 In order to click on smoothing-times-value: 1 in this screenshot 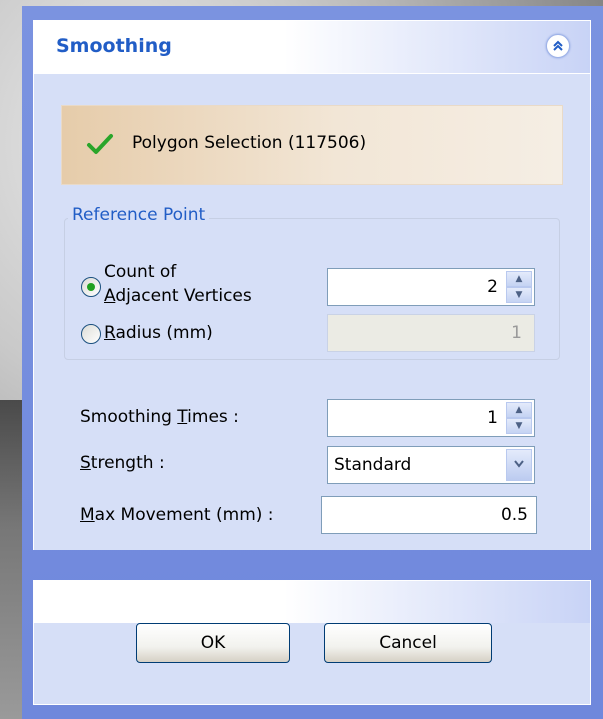, I will do `click(492, 418)`.